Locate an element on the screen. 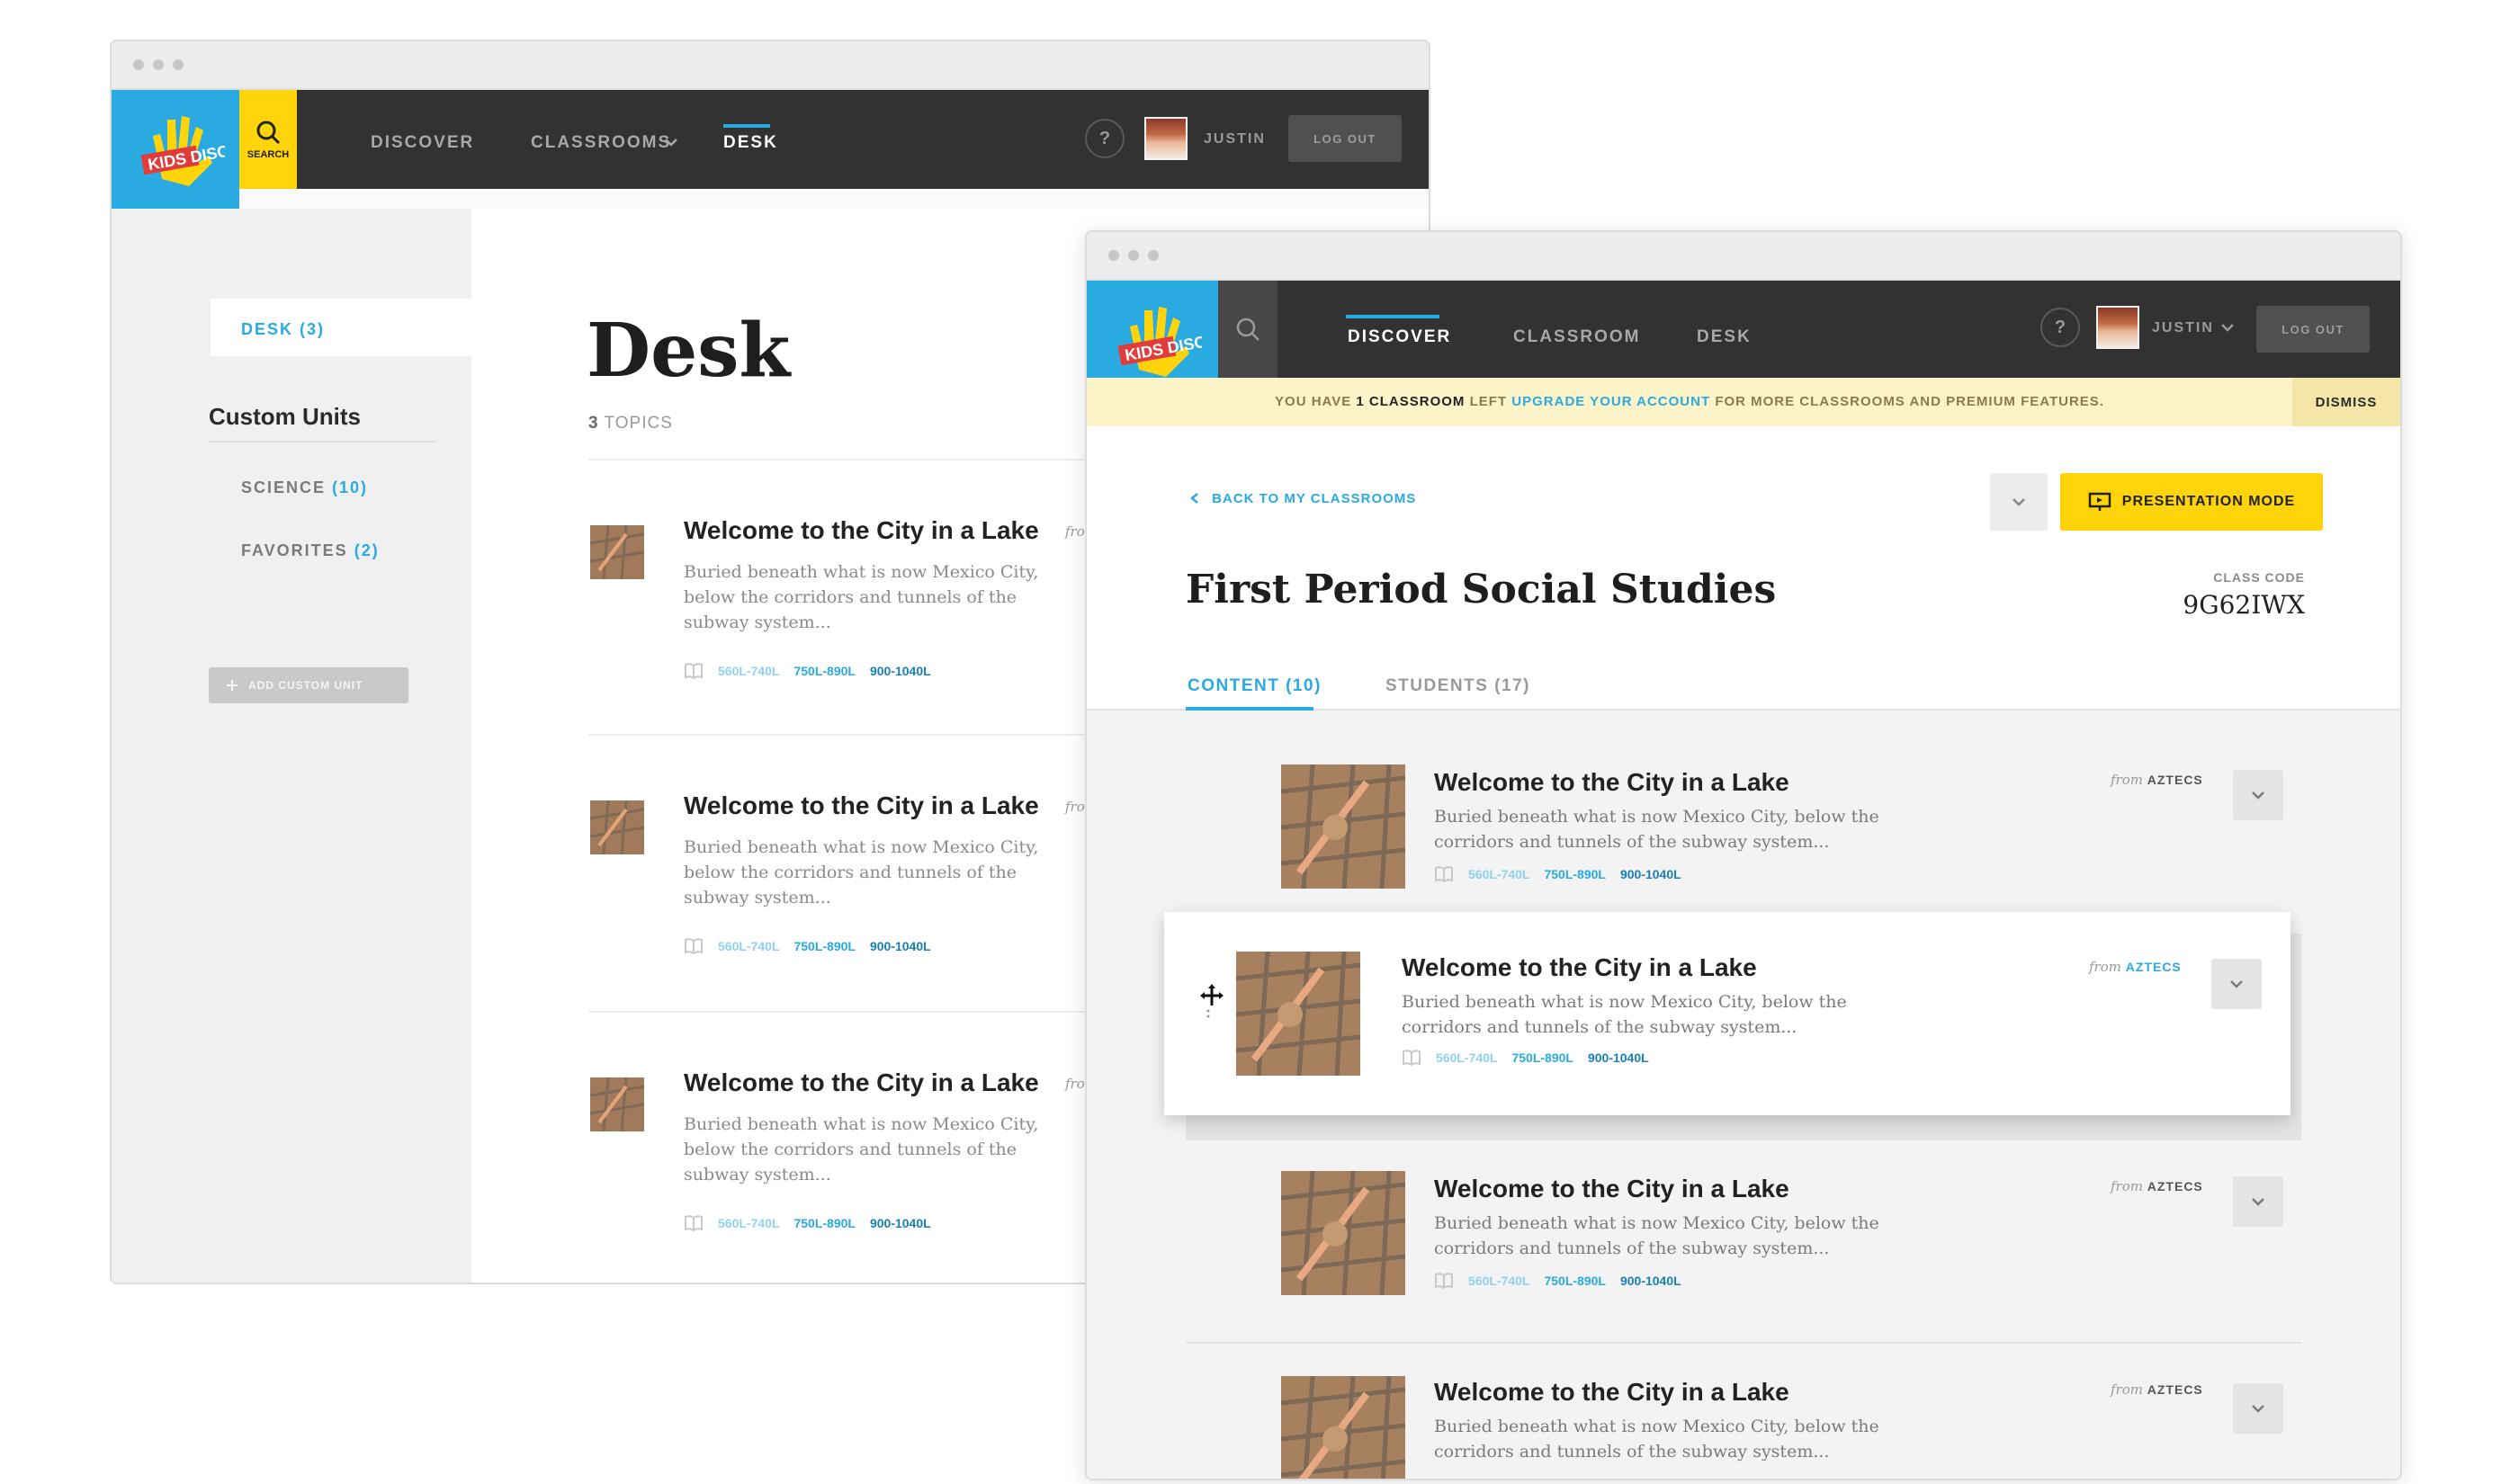 The image size is (2519, 1484). upgrade-link: UPGRADE YOUR ACCOUNT is located at coordinates (1610, 401).